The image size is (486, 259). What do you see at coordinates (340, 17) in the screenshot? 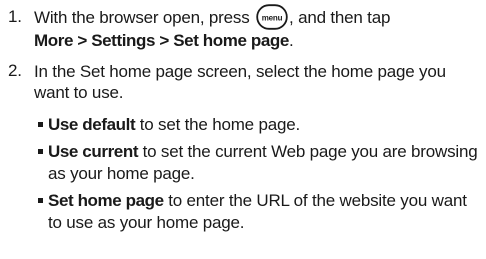
I see `step-text-part: , and then tap` at bounding box center [340, 17].